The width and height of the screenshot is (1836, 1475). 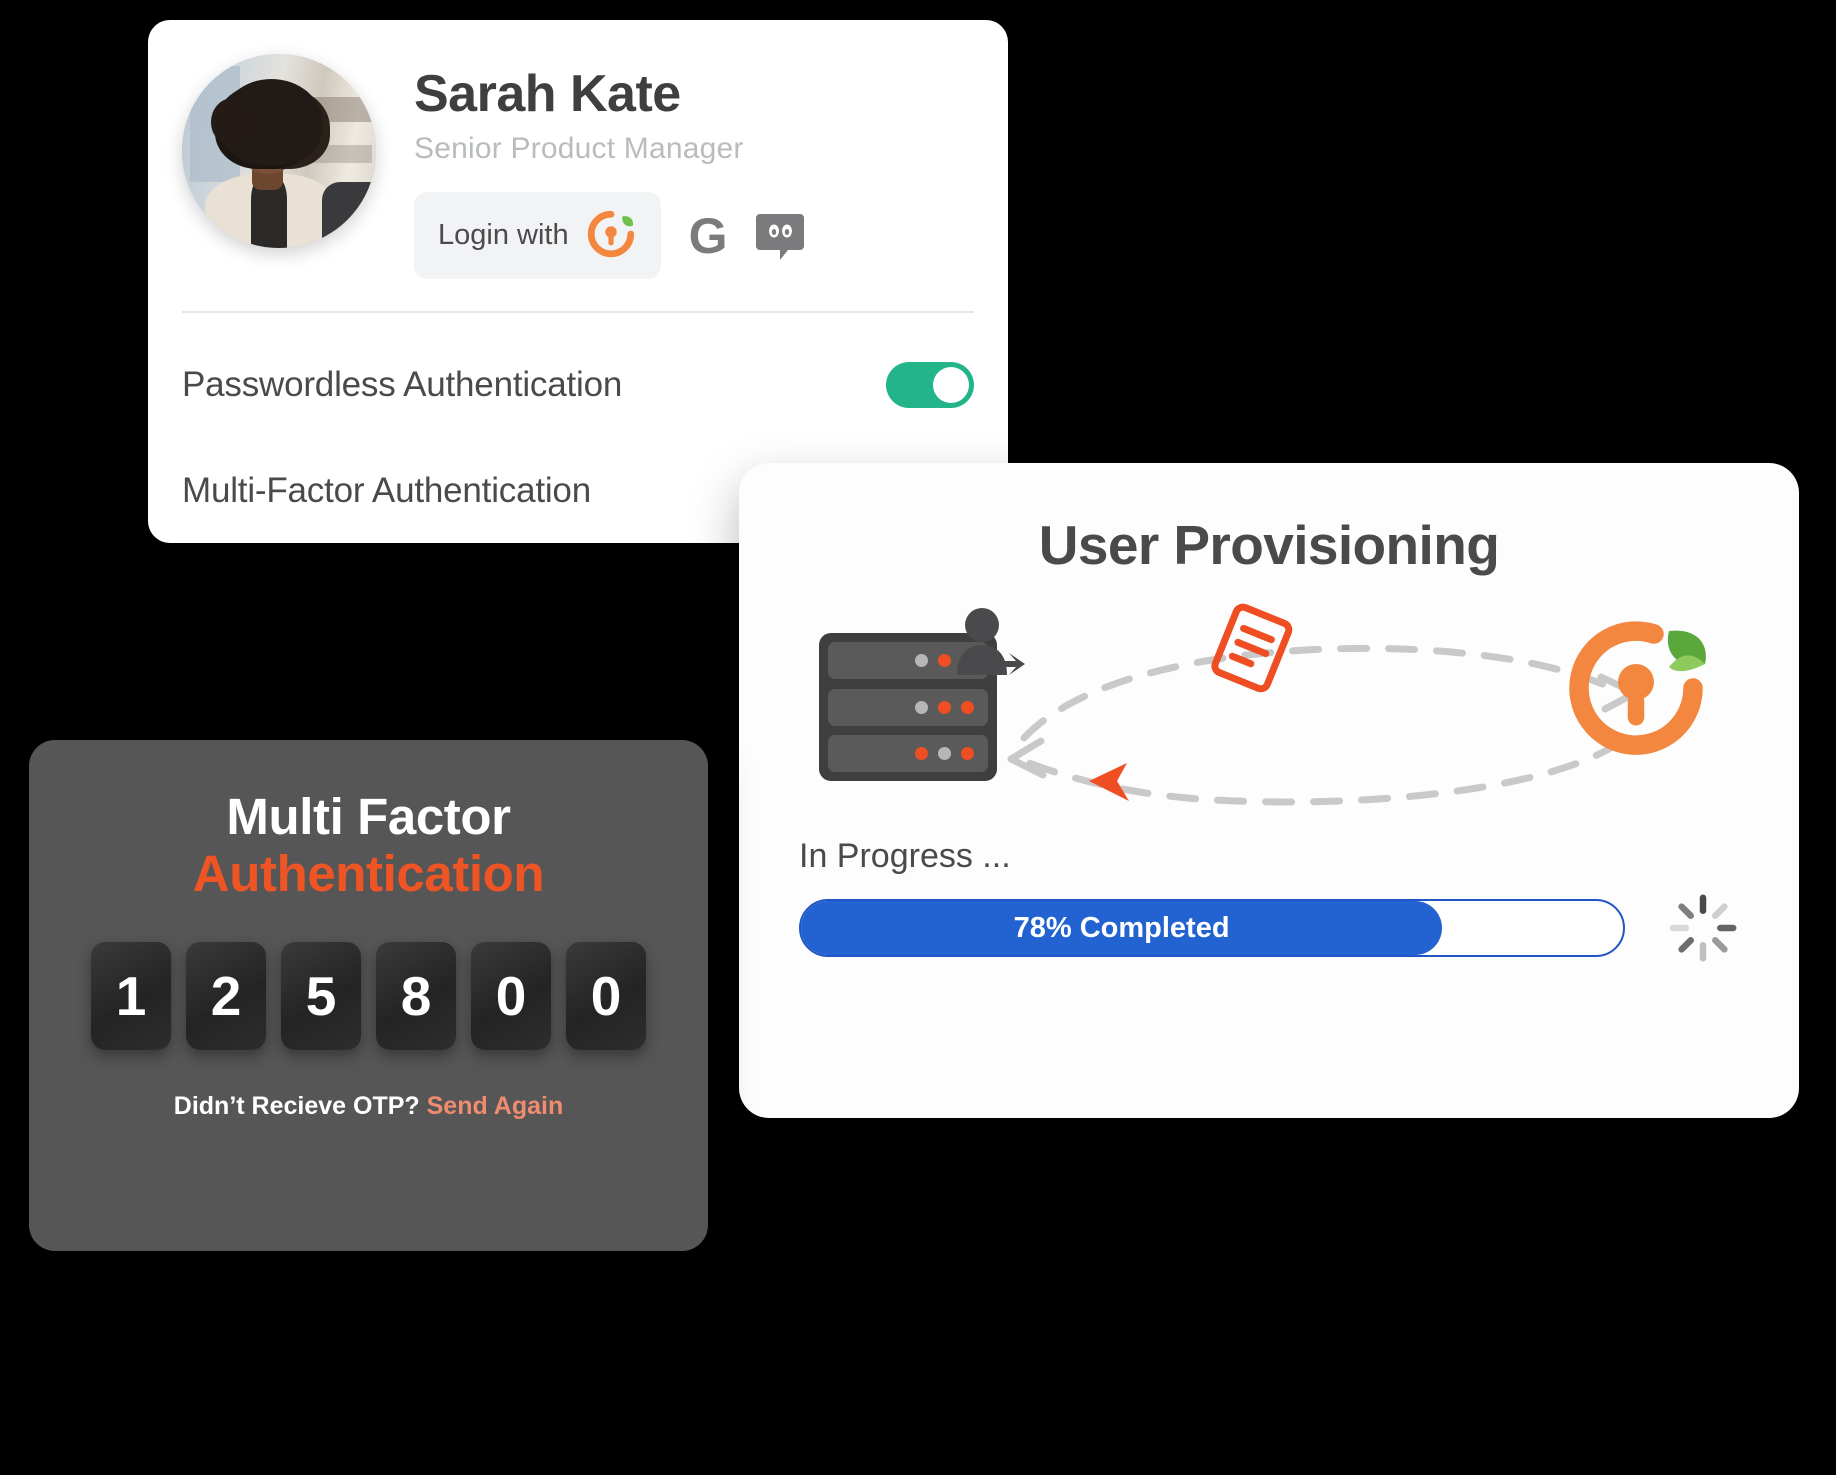 I want to click on provisioning-progress: In Progress ... 78% Completed, so click(x=1269, y=900).